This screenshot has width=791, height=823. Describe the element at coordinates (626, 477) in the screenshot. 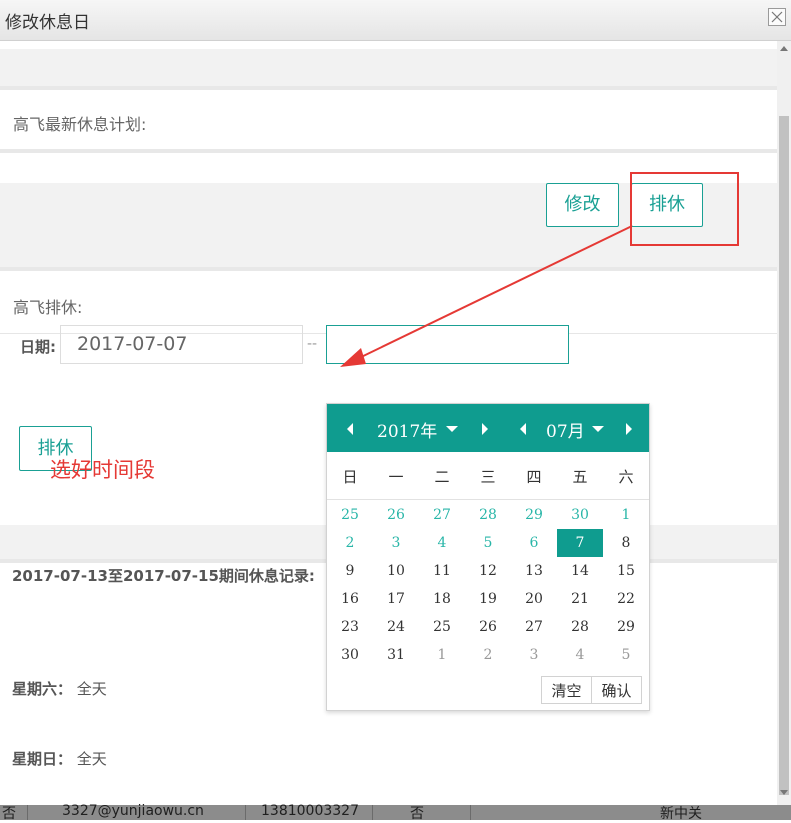

I see `weekday-label: 六` at that location.